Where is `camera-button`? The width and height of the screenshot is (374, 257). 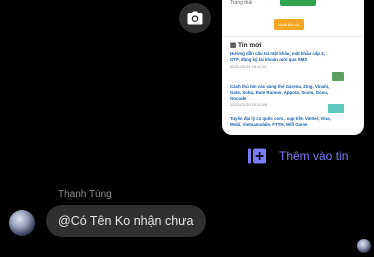
camera-button is located at coordinates (195, 18).